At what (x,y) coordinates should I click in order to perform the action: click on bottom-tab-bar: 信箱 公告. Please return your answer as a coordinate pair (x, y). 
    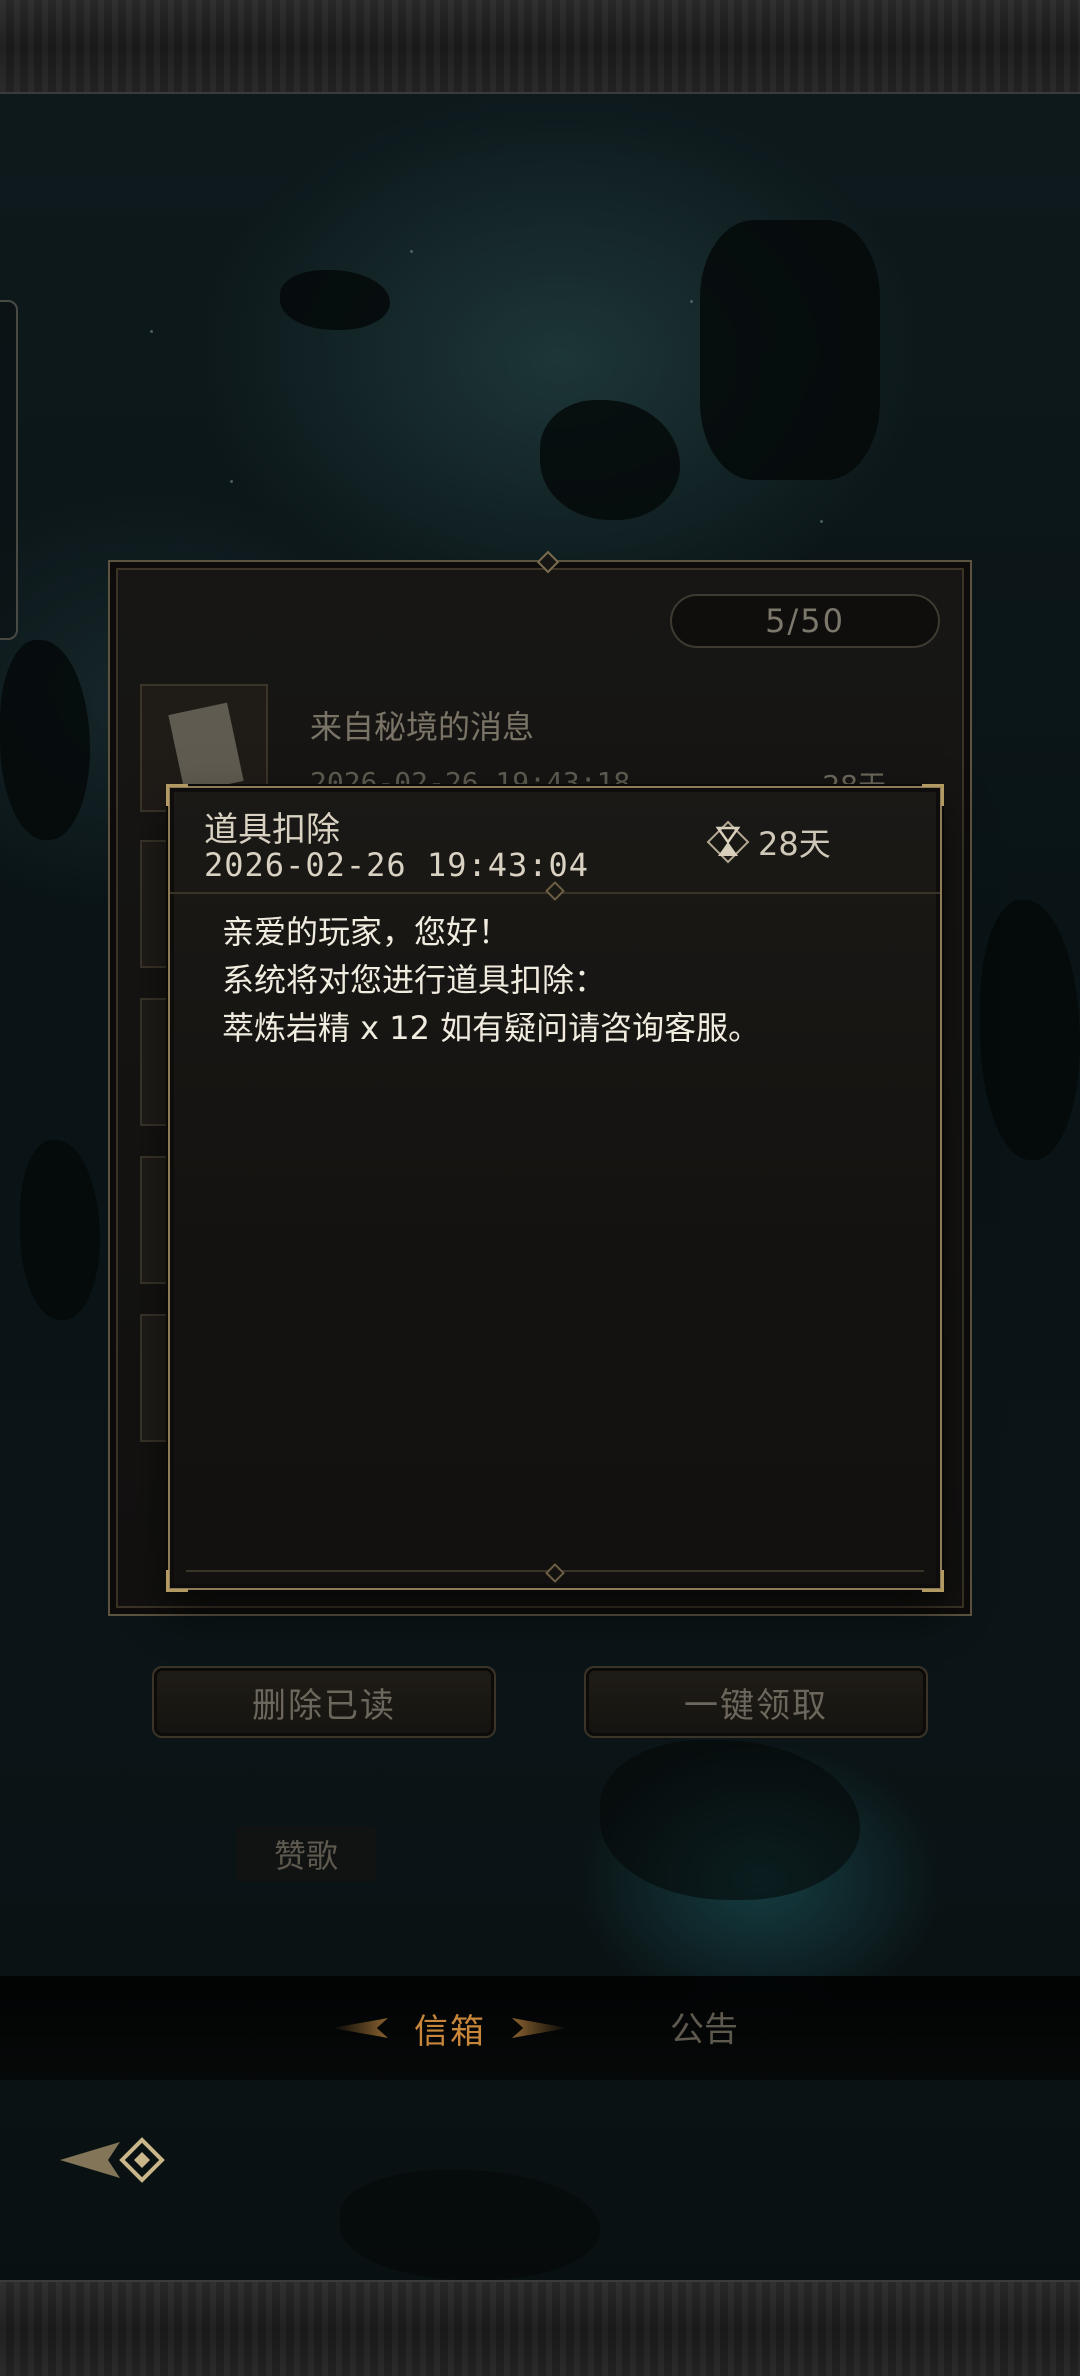
    Looking at the image, I should click on (540, 2028).